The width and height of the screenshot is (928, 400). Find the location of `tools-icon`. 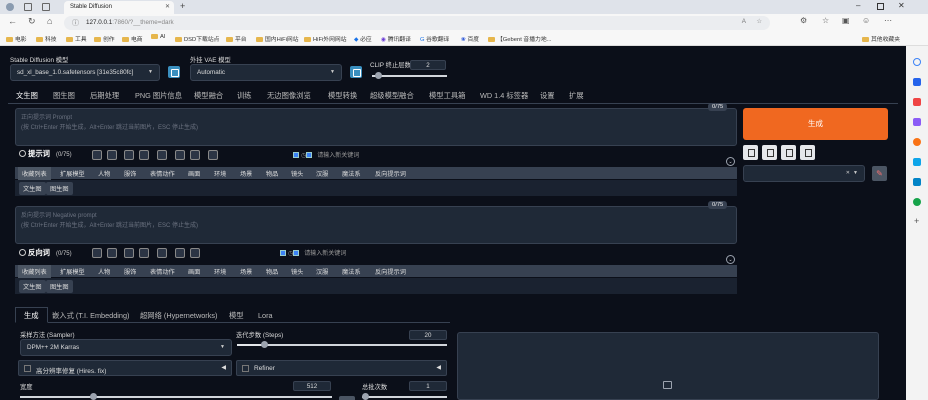

tools-icon is located at coordinates (917, 102).